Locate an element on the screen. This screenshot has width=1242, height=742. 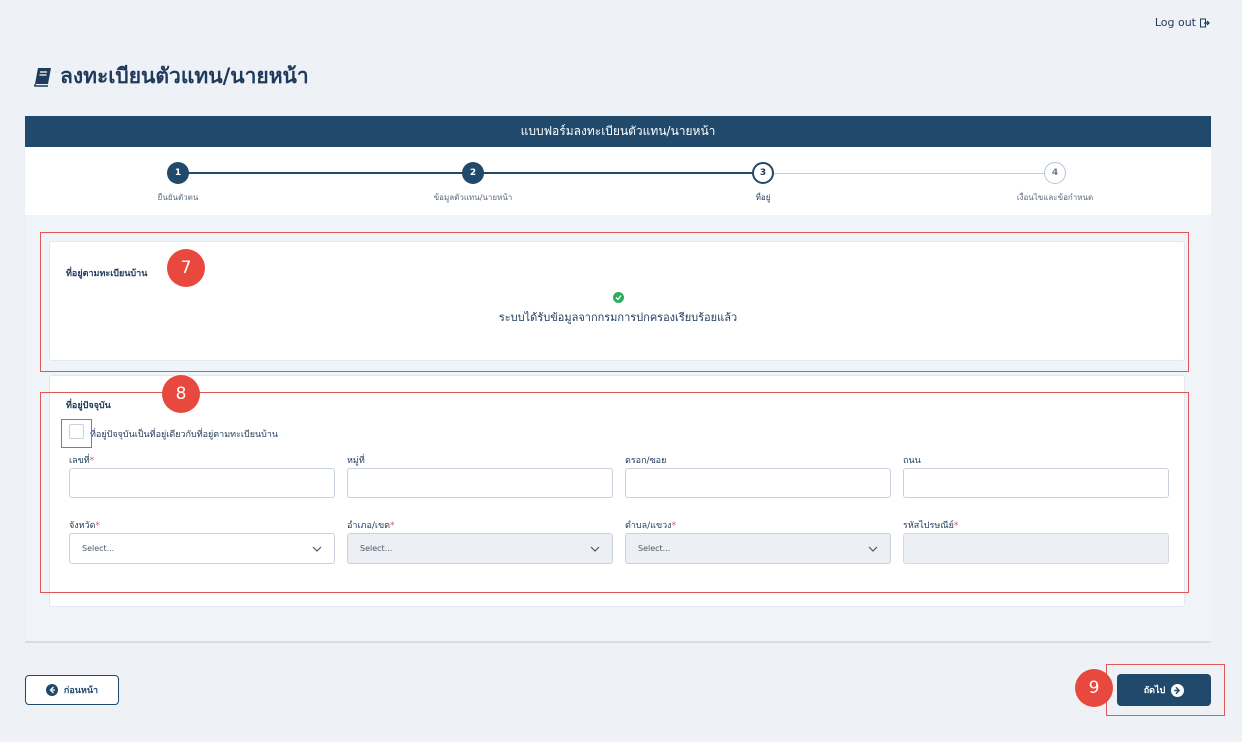
previous-button: ก่อนหน้า is located at coordinates (72, 690).